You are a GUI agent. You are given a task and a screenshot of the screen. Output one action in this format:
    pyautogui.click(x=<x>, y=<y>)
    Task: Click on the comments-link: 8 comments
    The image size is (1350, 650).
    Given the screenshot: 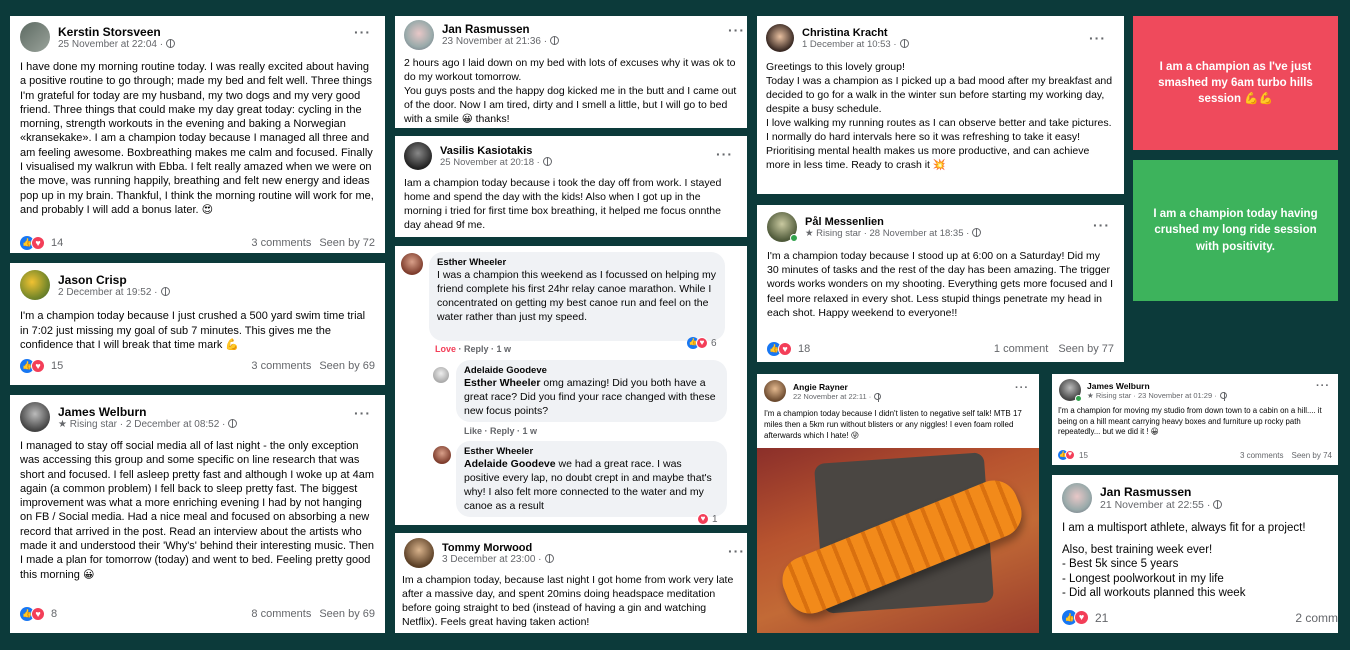 What is the action you would take?
    pyautogui.click(x=281, y=614)
    